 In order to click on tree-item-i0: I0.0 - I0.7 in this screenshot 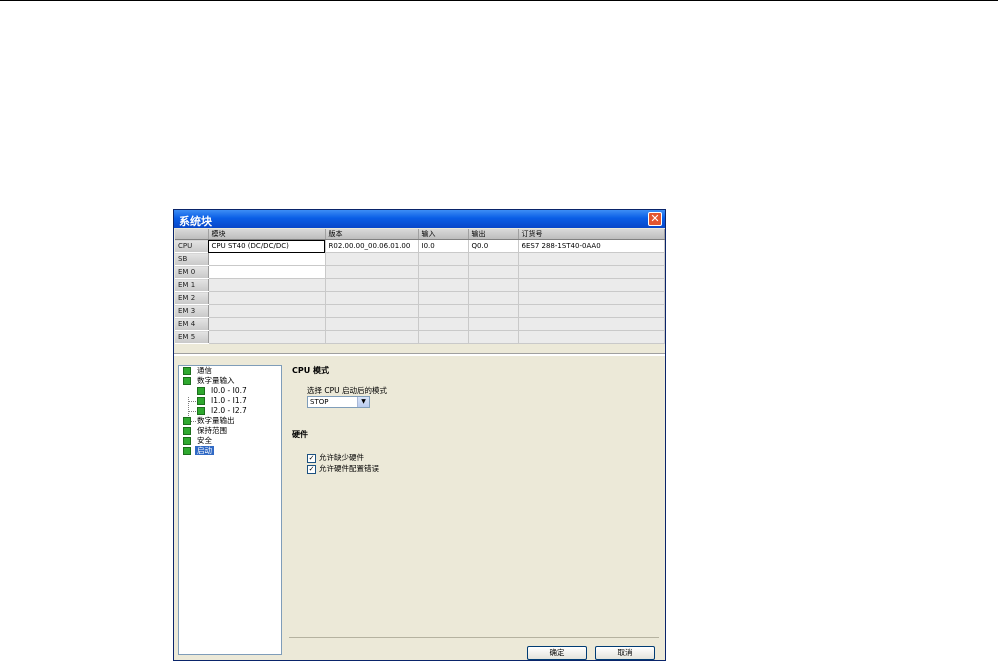, I will do `click(223, 391)`.